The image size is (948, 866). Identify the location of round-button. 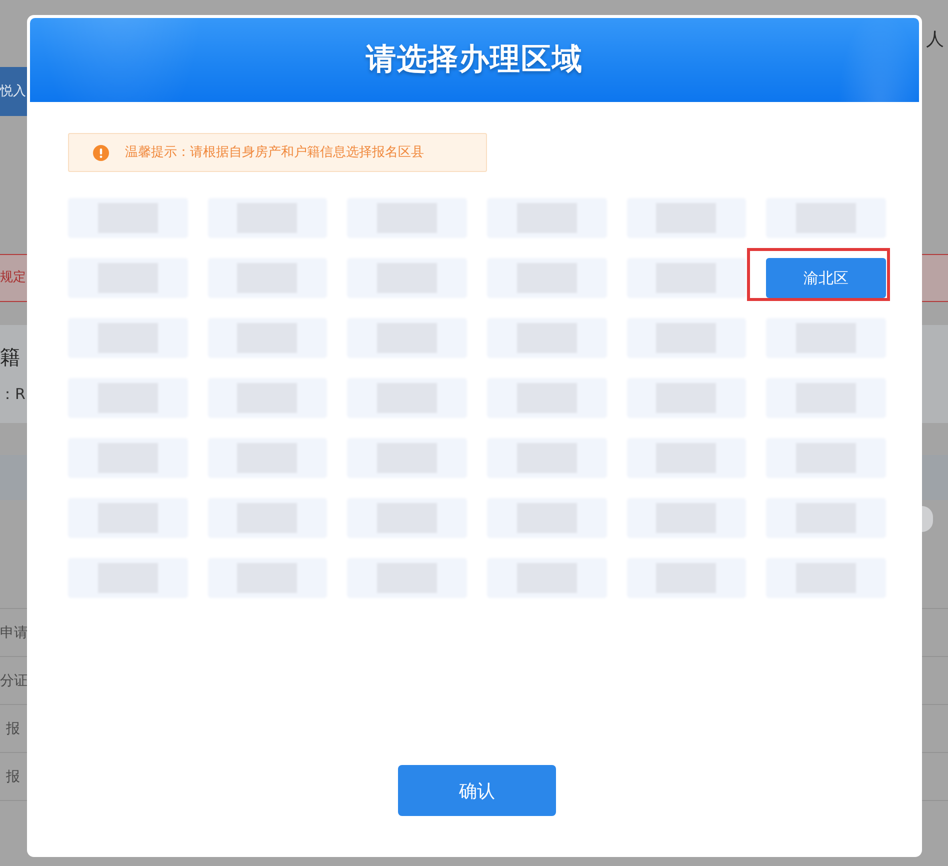
(927, 519).